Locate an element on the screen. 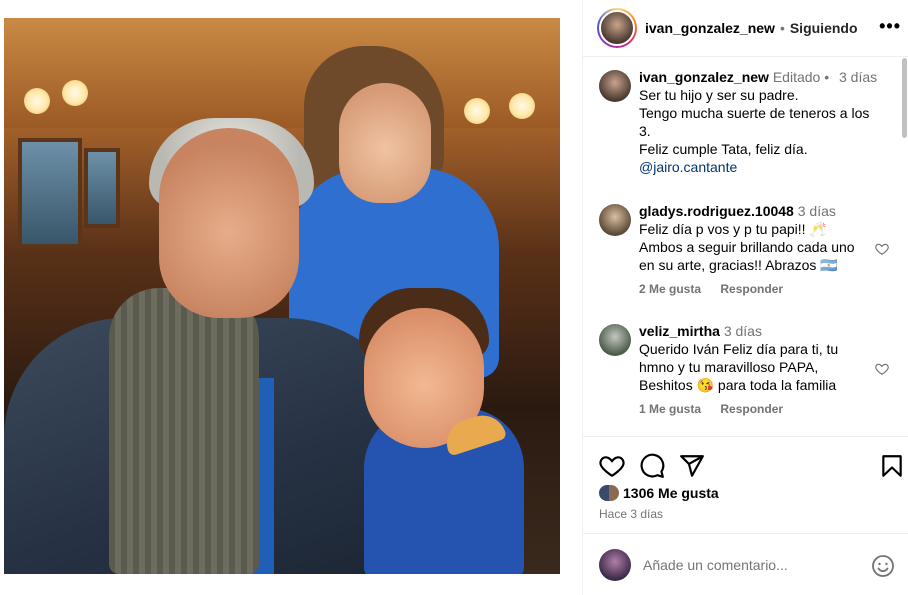 The image size is (908, 595). comment-line: Feliz día p vos y p tu papi!! 🥂 is located at coordinates (733, 229).